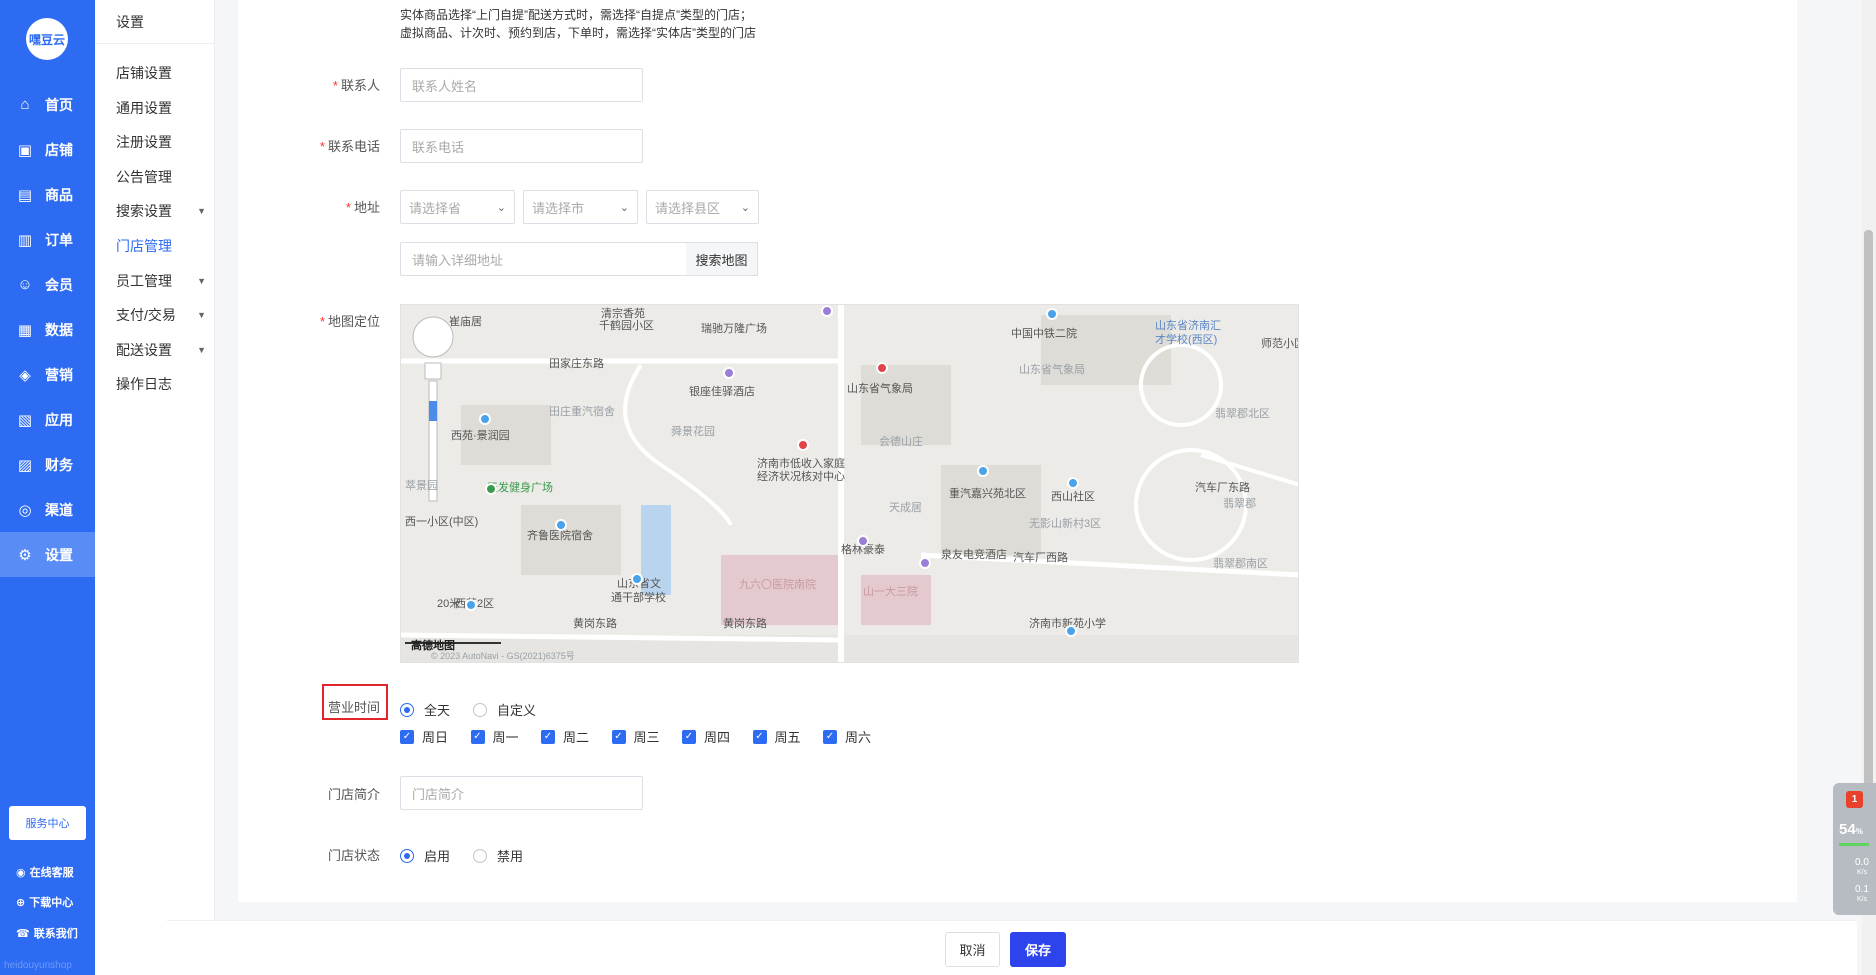  I want to click on submenu-item: 员工管理 ▼, so click(161, 281).